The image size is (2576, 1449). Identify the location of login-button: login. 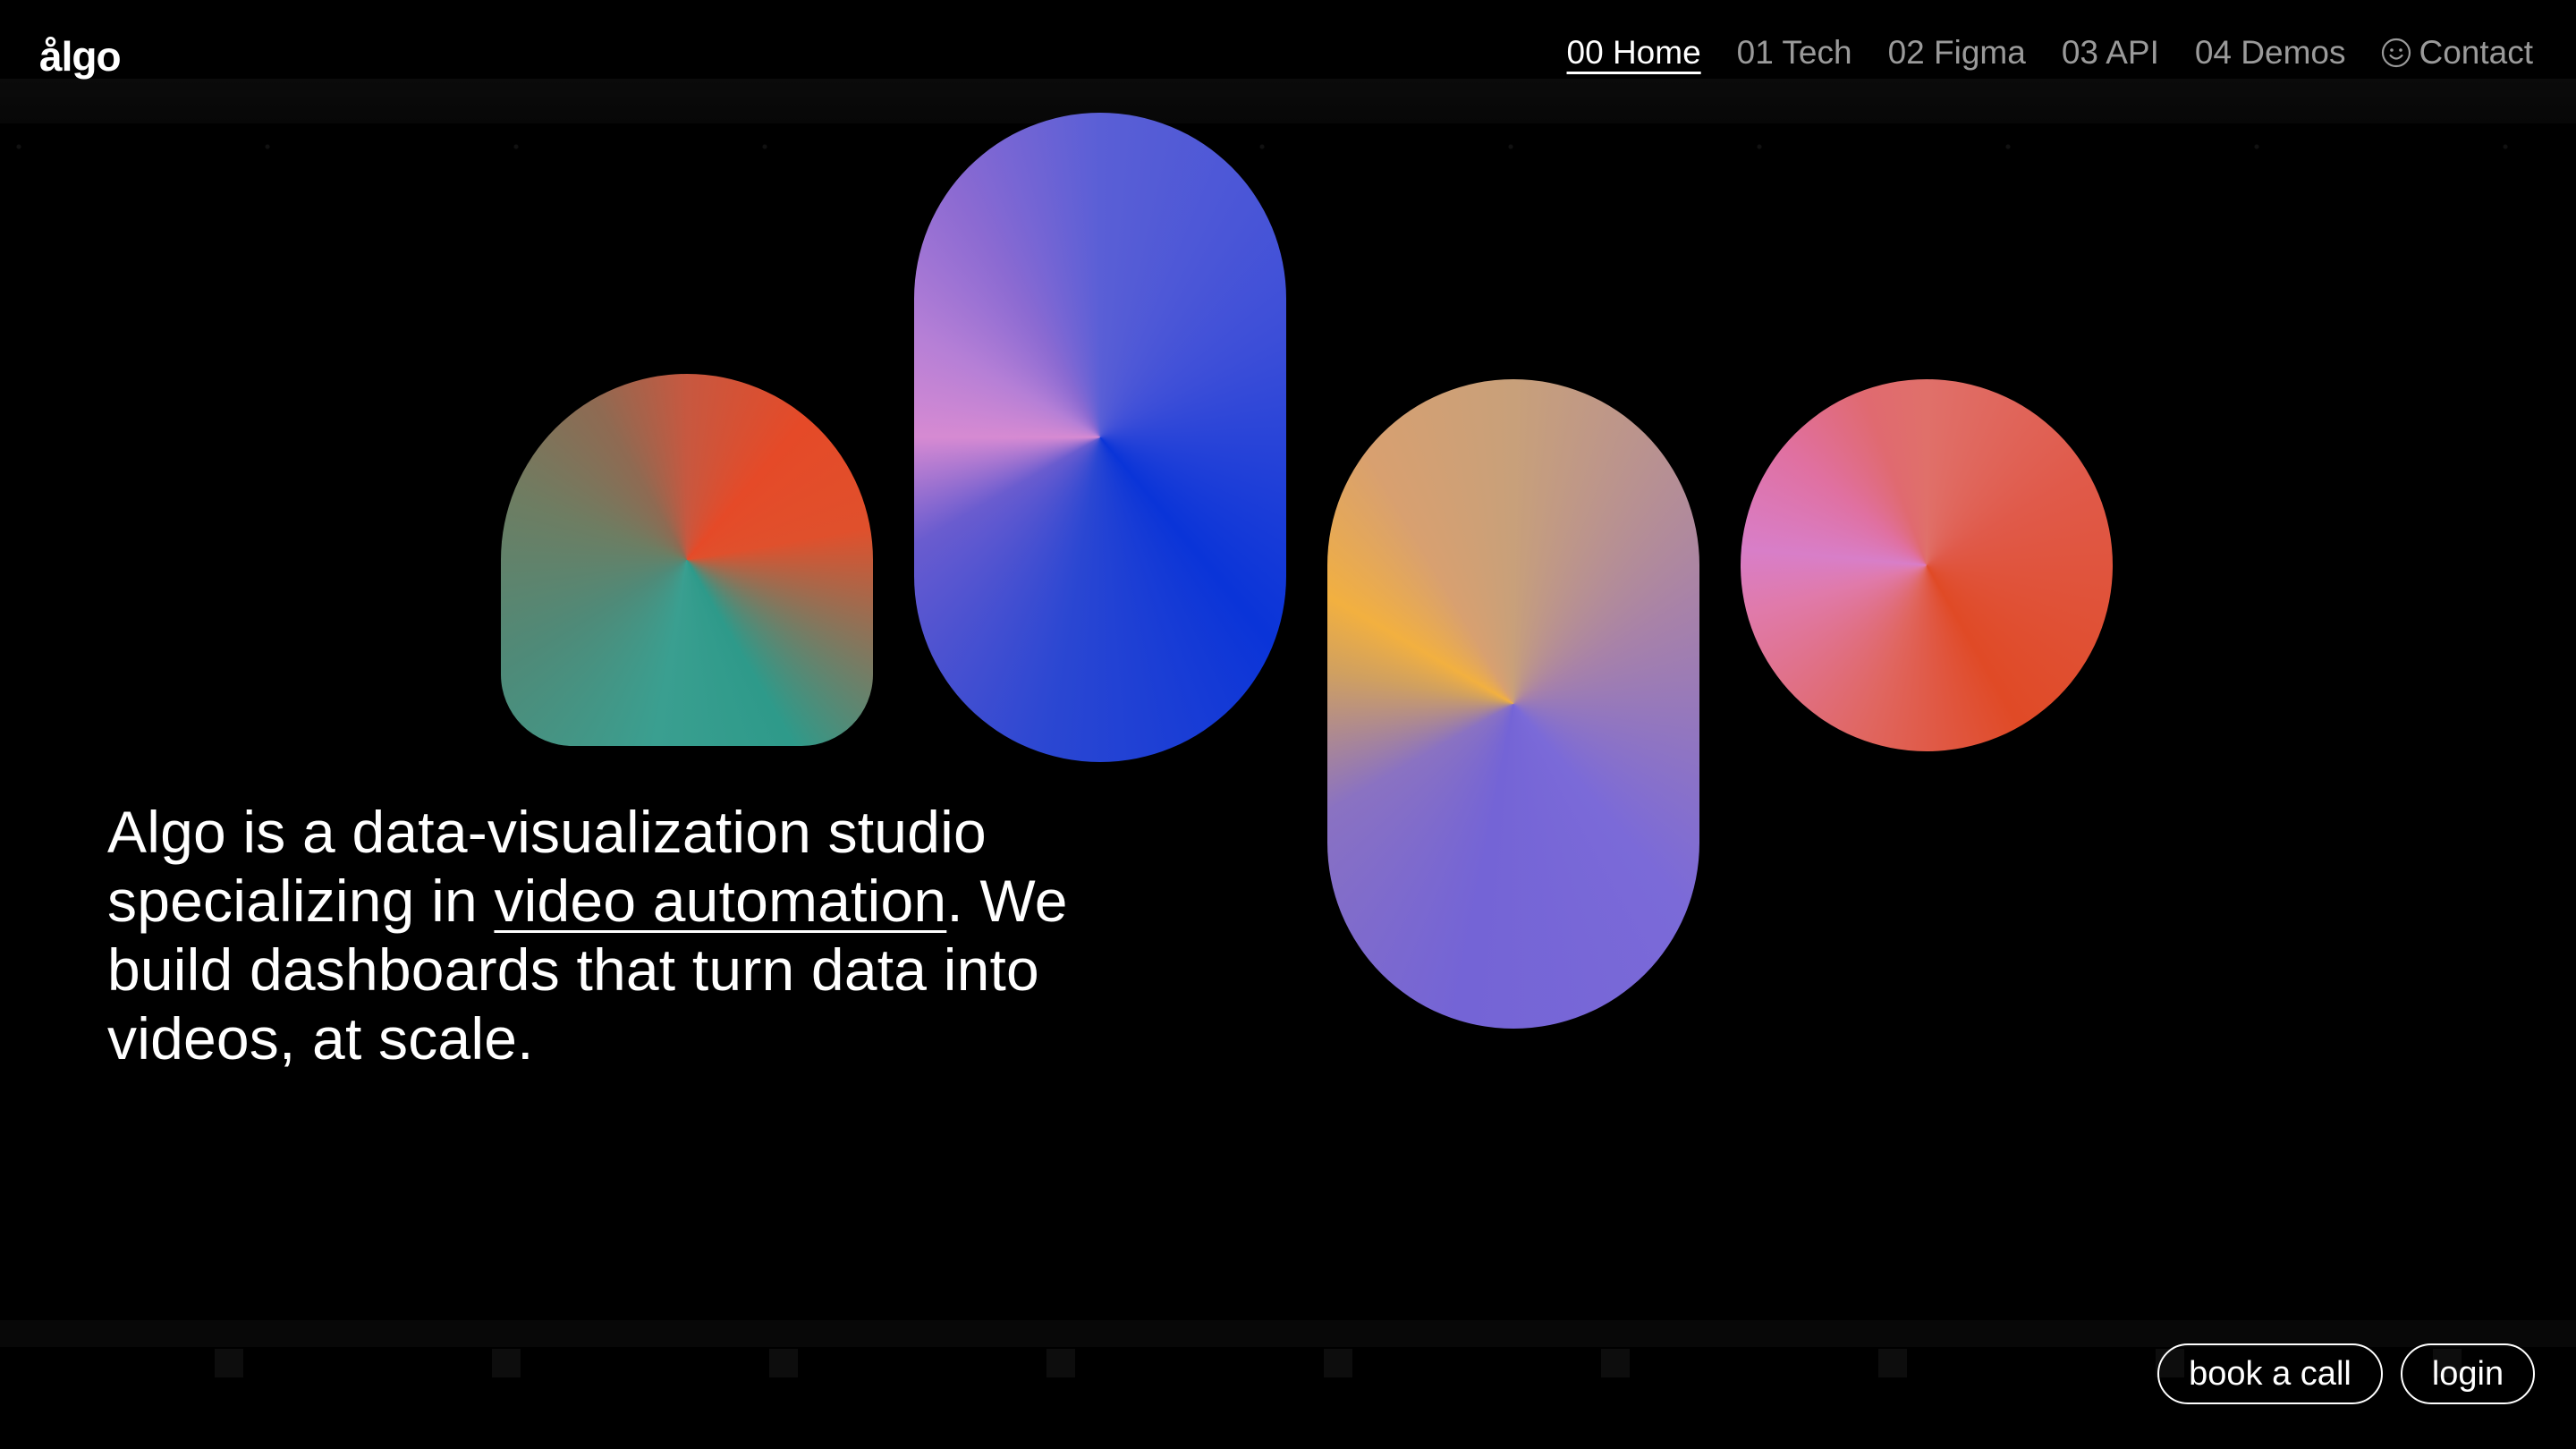
(2468, 1373).